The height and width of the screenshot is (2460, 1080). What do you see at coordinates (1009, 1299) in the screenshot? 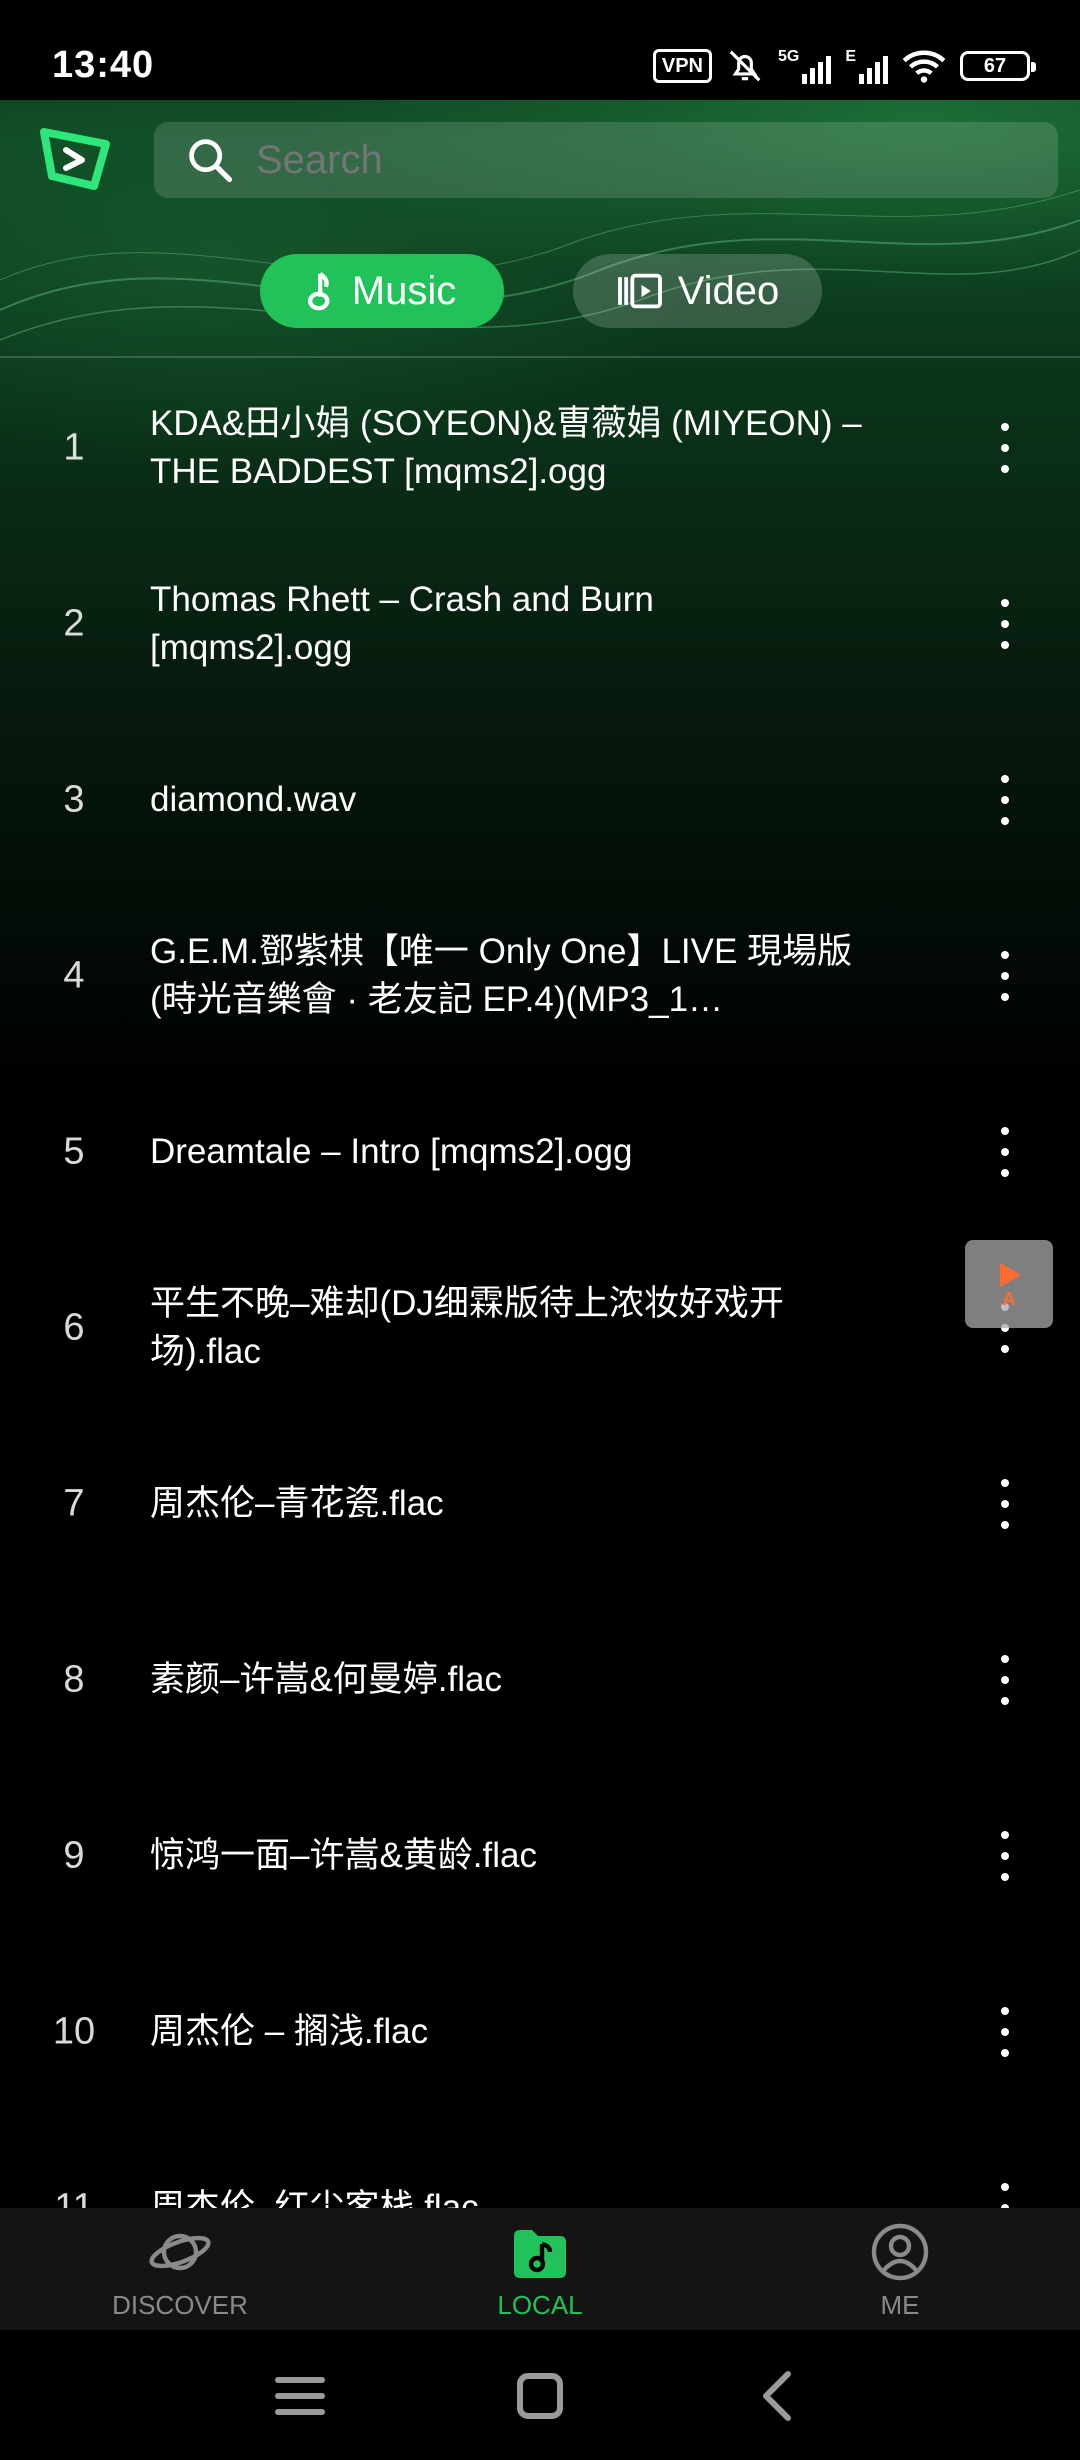
I see `floating-player-label: A` at bounding box center [1009, 1299].